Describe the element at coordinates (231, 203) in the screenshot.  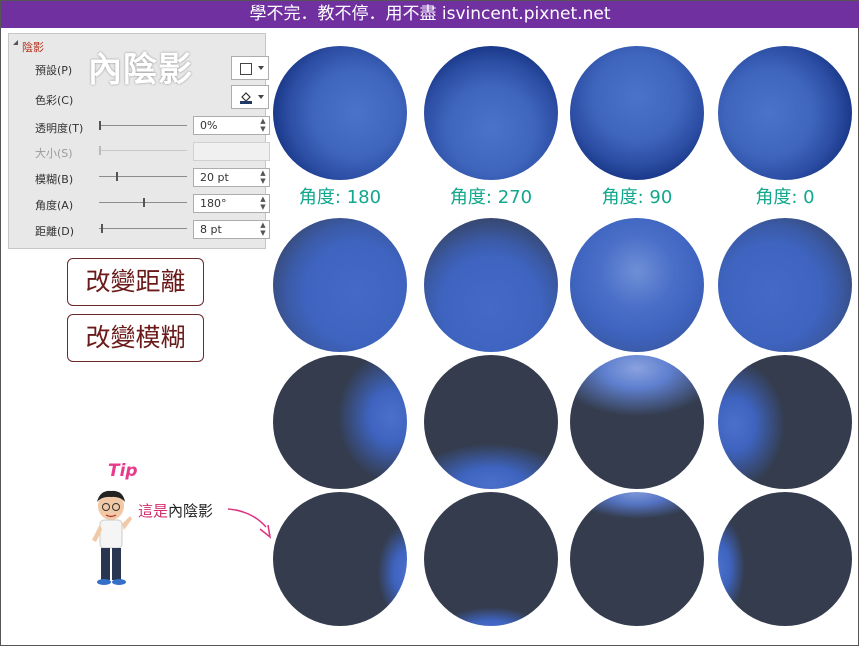
I see `angle-spinner: 180° ▲ ▼` at that location.